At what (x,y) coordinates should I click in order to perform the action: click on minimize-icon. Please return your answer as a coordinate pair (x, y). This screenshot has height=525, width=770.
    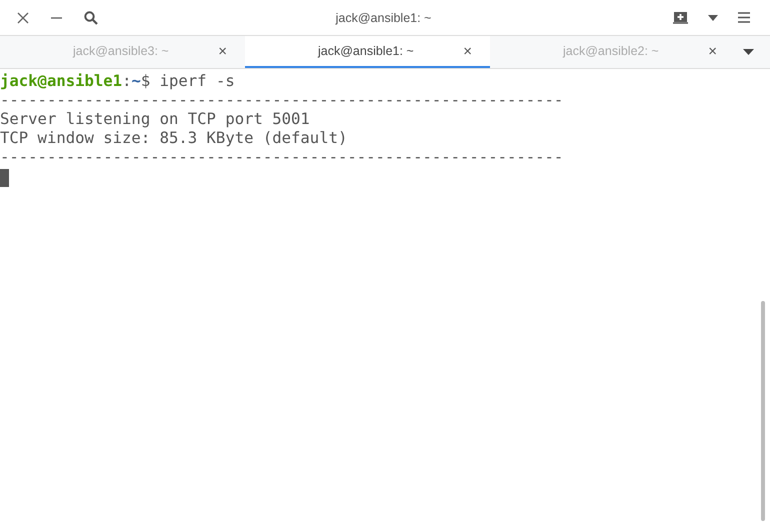
    Looking at the image, I should click on (56, 17).